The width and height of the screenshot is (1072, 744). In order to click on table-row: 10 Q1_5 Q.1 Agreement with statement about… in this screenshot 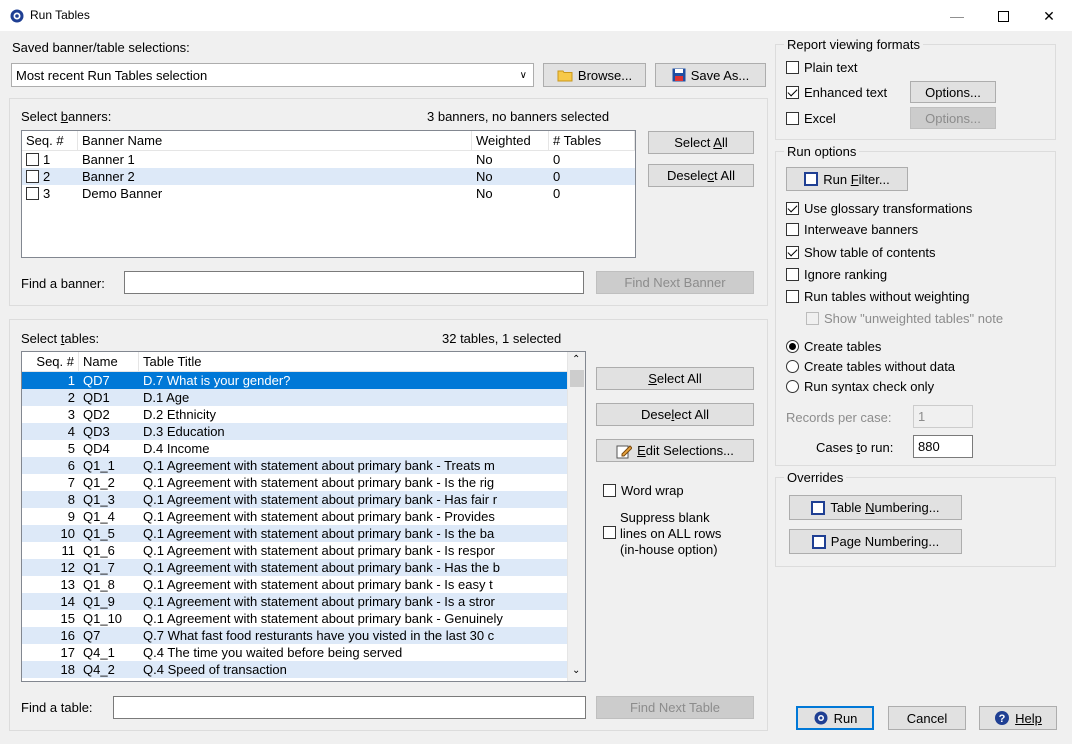, I will do `click(294, 533)`.